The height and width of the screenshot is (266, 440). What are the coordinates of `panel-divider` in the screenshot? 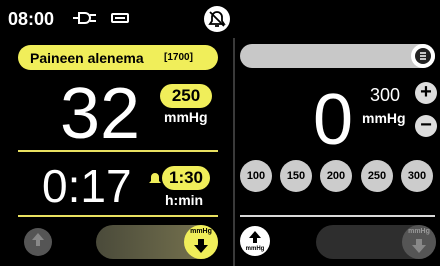 It's located at (234, 152).